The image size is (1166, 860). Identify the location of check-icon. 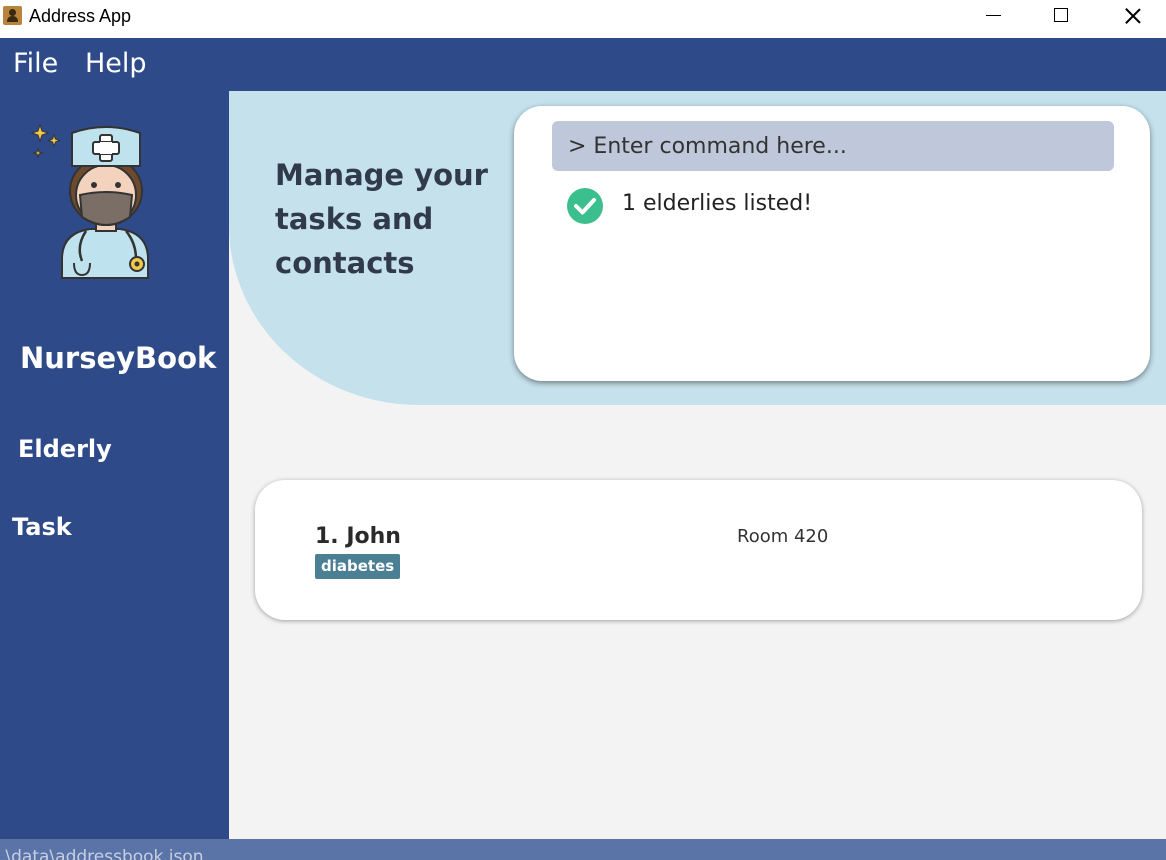
(585, 206).